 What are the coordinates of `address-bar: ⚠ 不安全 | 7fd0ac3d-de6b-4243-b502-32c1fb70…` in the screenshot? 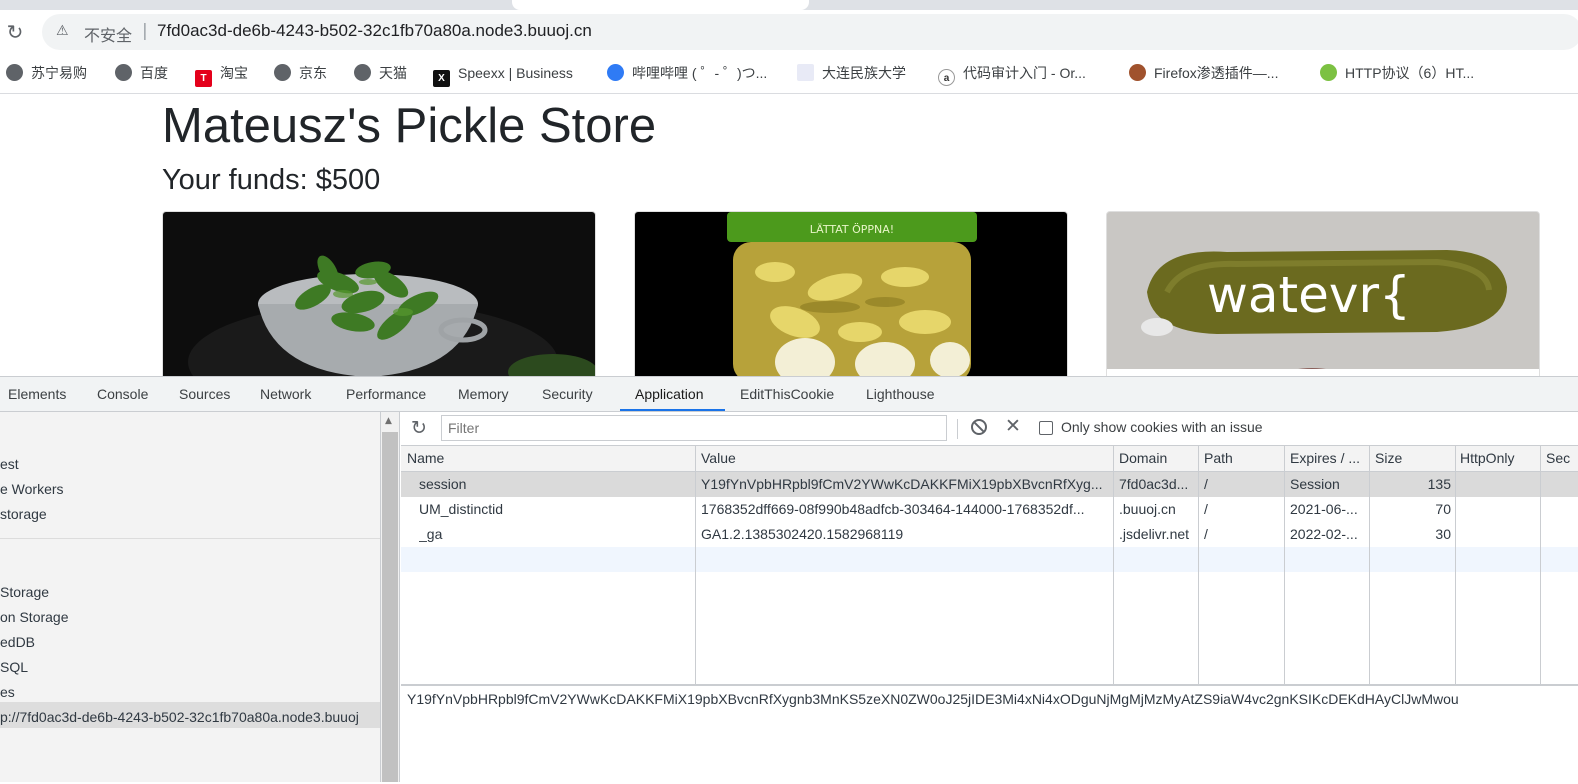 It's located at (810, 32).